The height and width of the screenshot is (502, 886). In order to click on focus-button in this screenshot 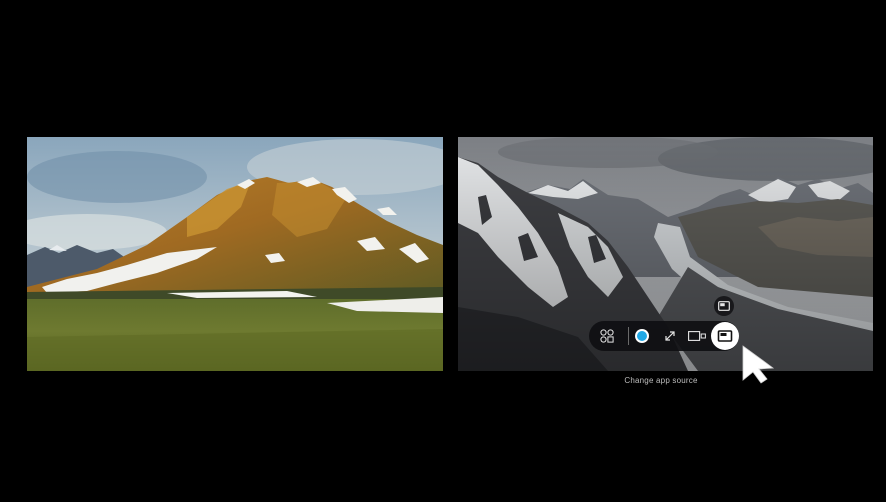, I will do `click(642, 336)`.